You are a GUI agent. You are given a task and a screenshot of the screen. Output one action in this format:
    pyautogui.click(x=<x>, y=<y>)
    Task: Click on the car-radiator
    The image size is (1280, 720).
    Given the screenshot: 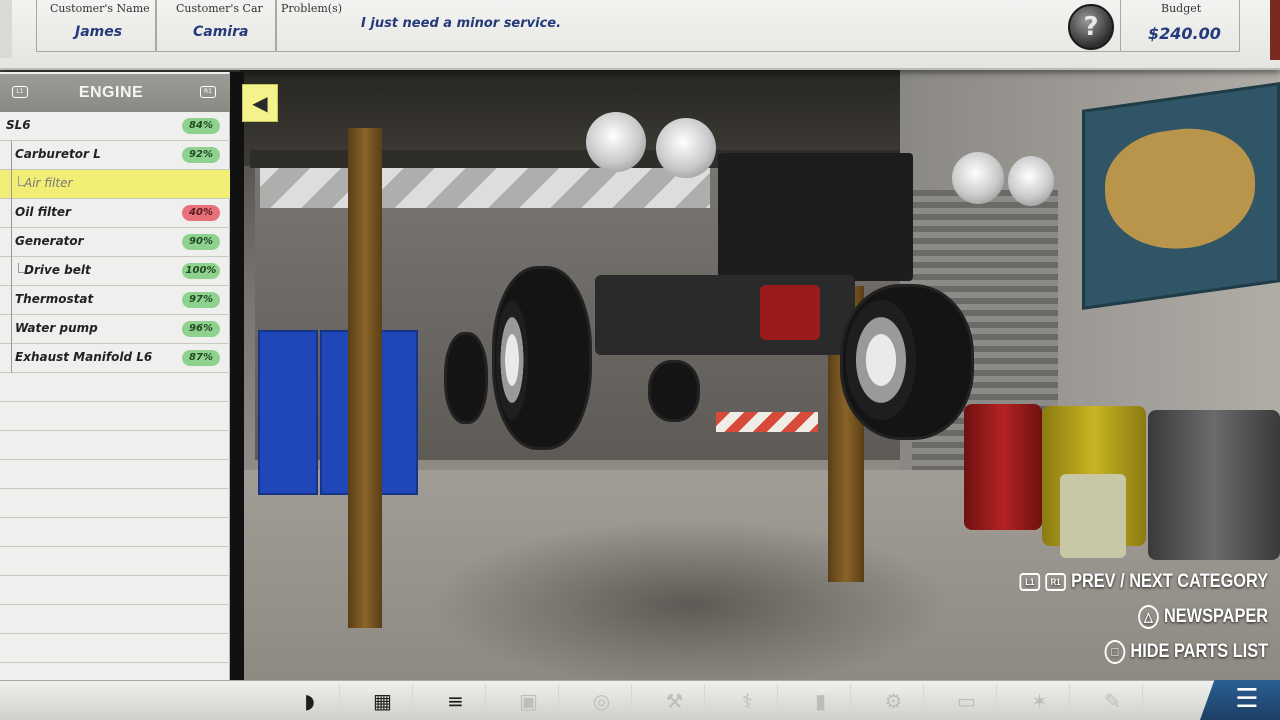 What is the action you would take?
    pyautogui.click(x=815, y=217)
    